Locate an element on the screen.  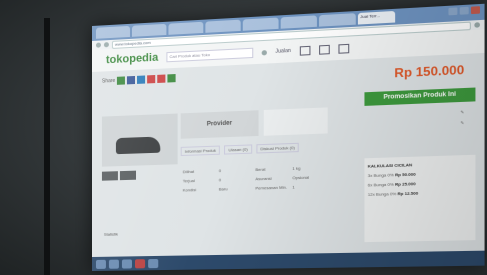
facebook-icon is located at coordinates (131, 80).